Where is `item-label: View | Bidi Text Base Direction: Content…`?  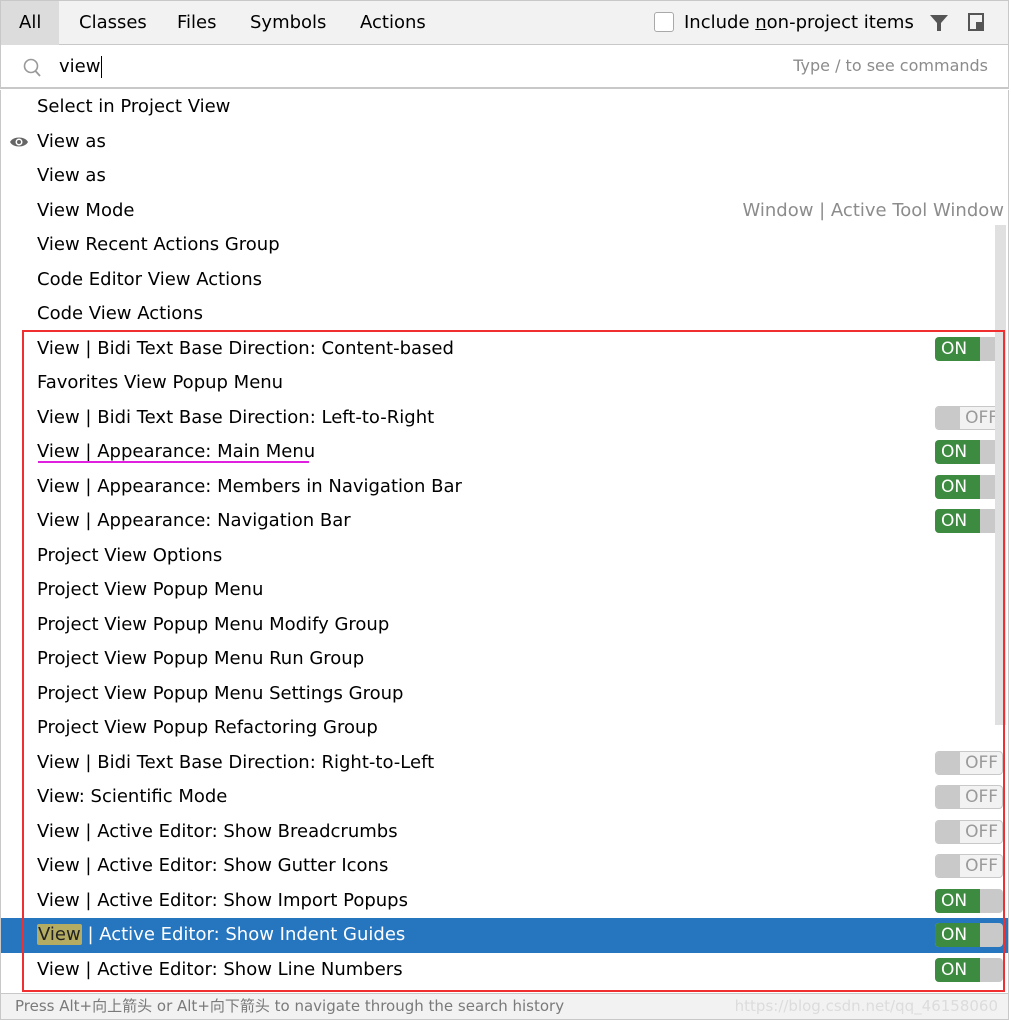 item-label: View | Bidi Text Base Direction: Content… is located at coordinates (245, 348).